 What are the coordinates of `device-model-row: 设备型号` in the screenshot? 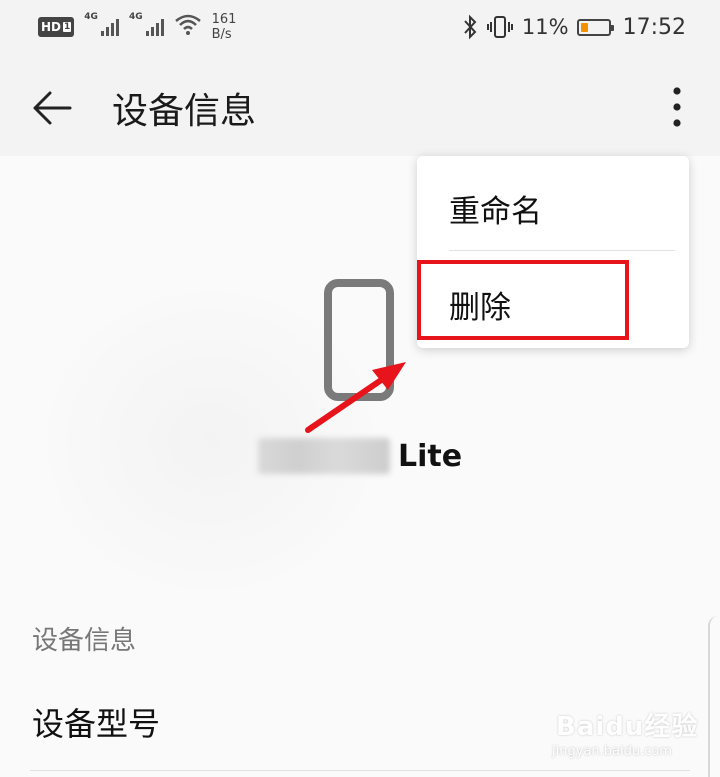 It's located at (96, 722).